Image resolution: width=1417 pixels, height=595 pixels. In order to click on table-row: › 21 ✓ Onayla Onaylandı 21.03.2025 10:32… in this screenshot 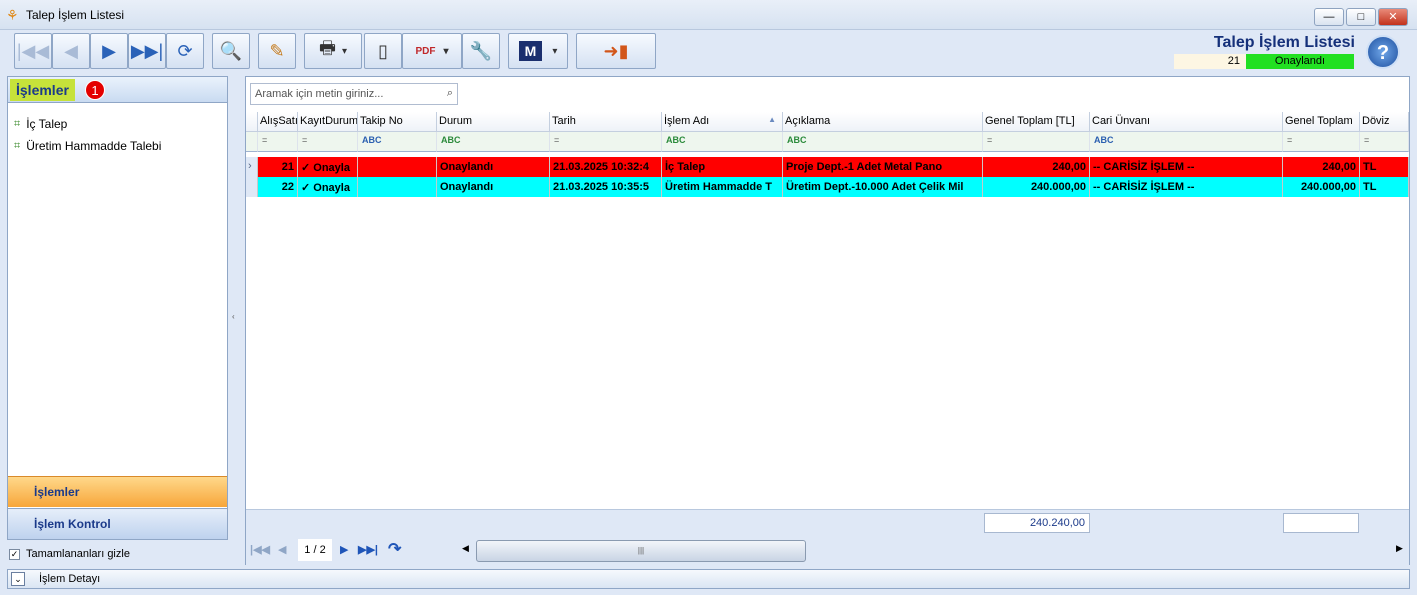, I will do `click(827, 167)`.